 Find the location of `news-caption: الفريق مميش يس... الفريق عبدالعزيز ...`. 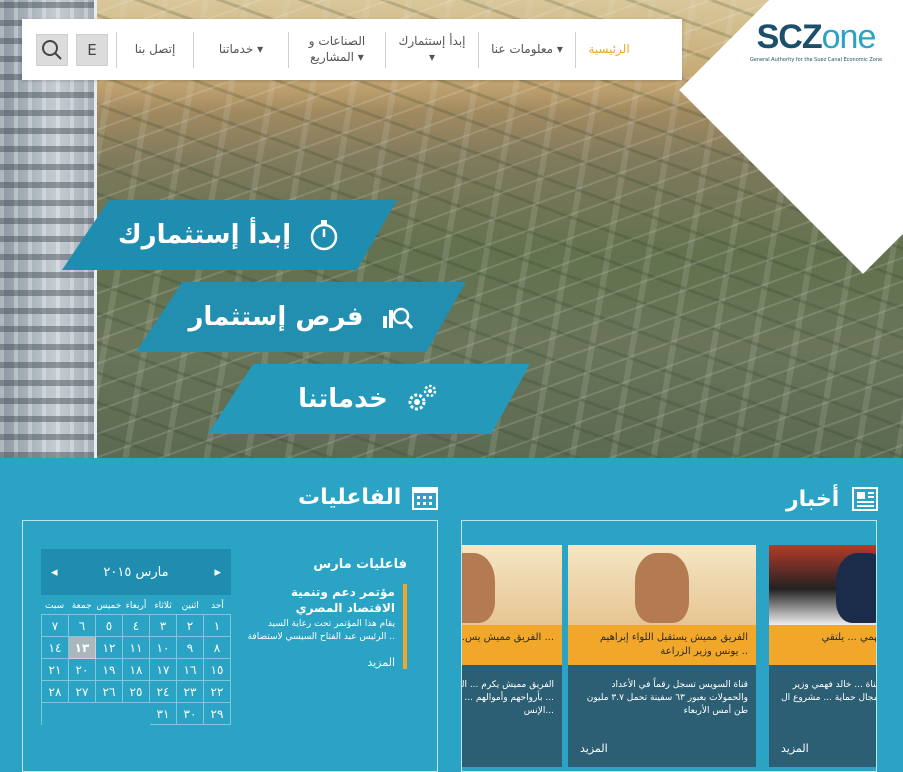

news-caption: الفريق مميش يس... الفريق عبدالعزيز ... is located at coordinates (512, 645).